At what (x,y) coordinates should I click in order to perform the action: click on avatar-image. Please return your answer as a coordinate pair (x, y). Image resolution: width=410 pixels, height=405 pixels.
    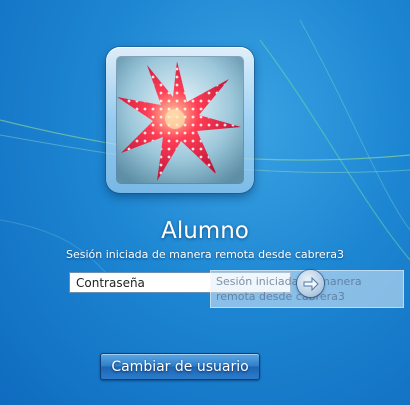
    Looking at the image, I should click on (180, 120).